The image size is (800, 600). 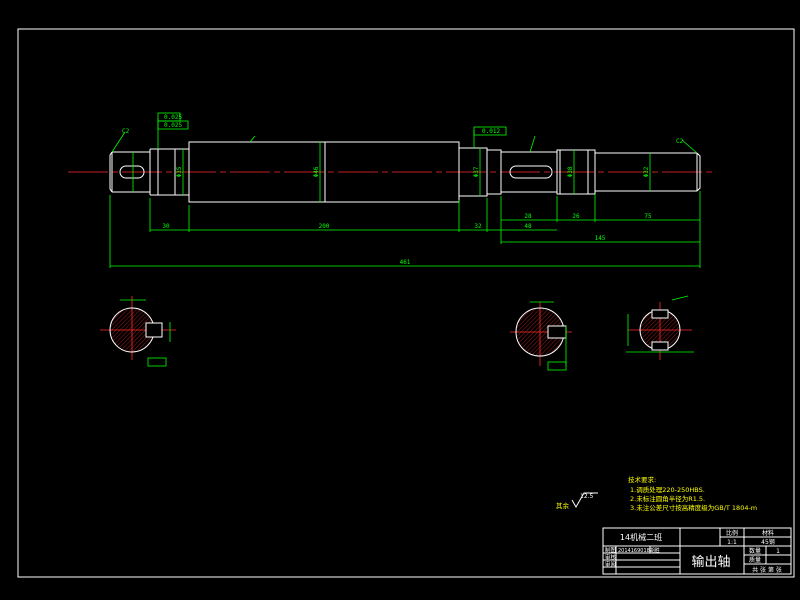 What do you see at coordinates (611, 550) in the screenshot?
I see `designer-label: 制图` at bounding box center [611, 550].